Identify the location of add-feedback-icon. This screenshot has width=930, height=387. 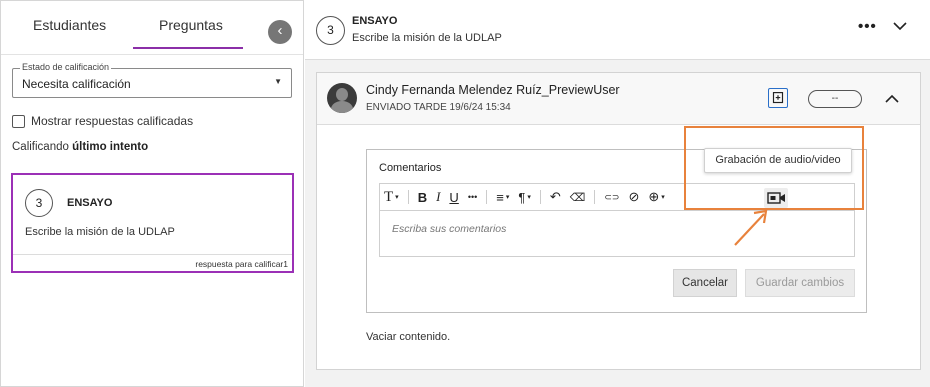
(778, 98).